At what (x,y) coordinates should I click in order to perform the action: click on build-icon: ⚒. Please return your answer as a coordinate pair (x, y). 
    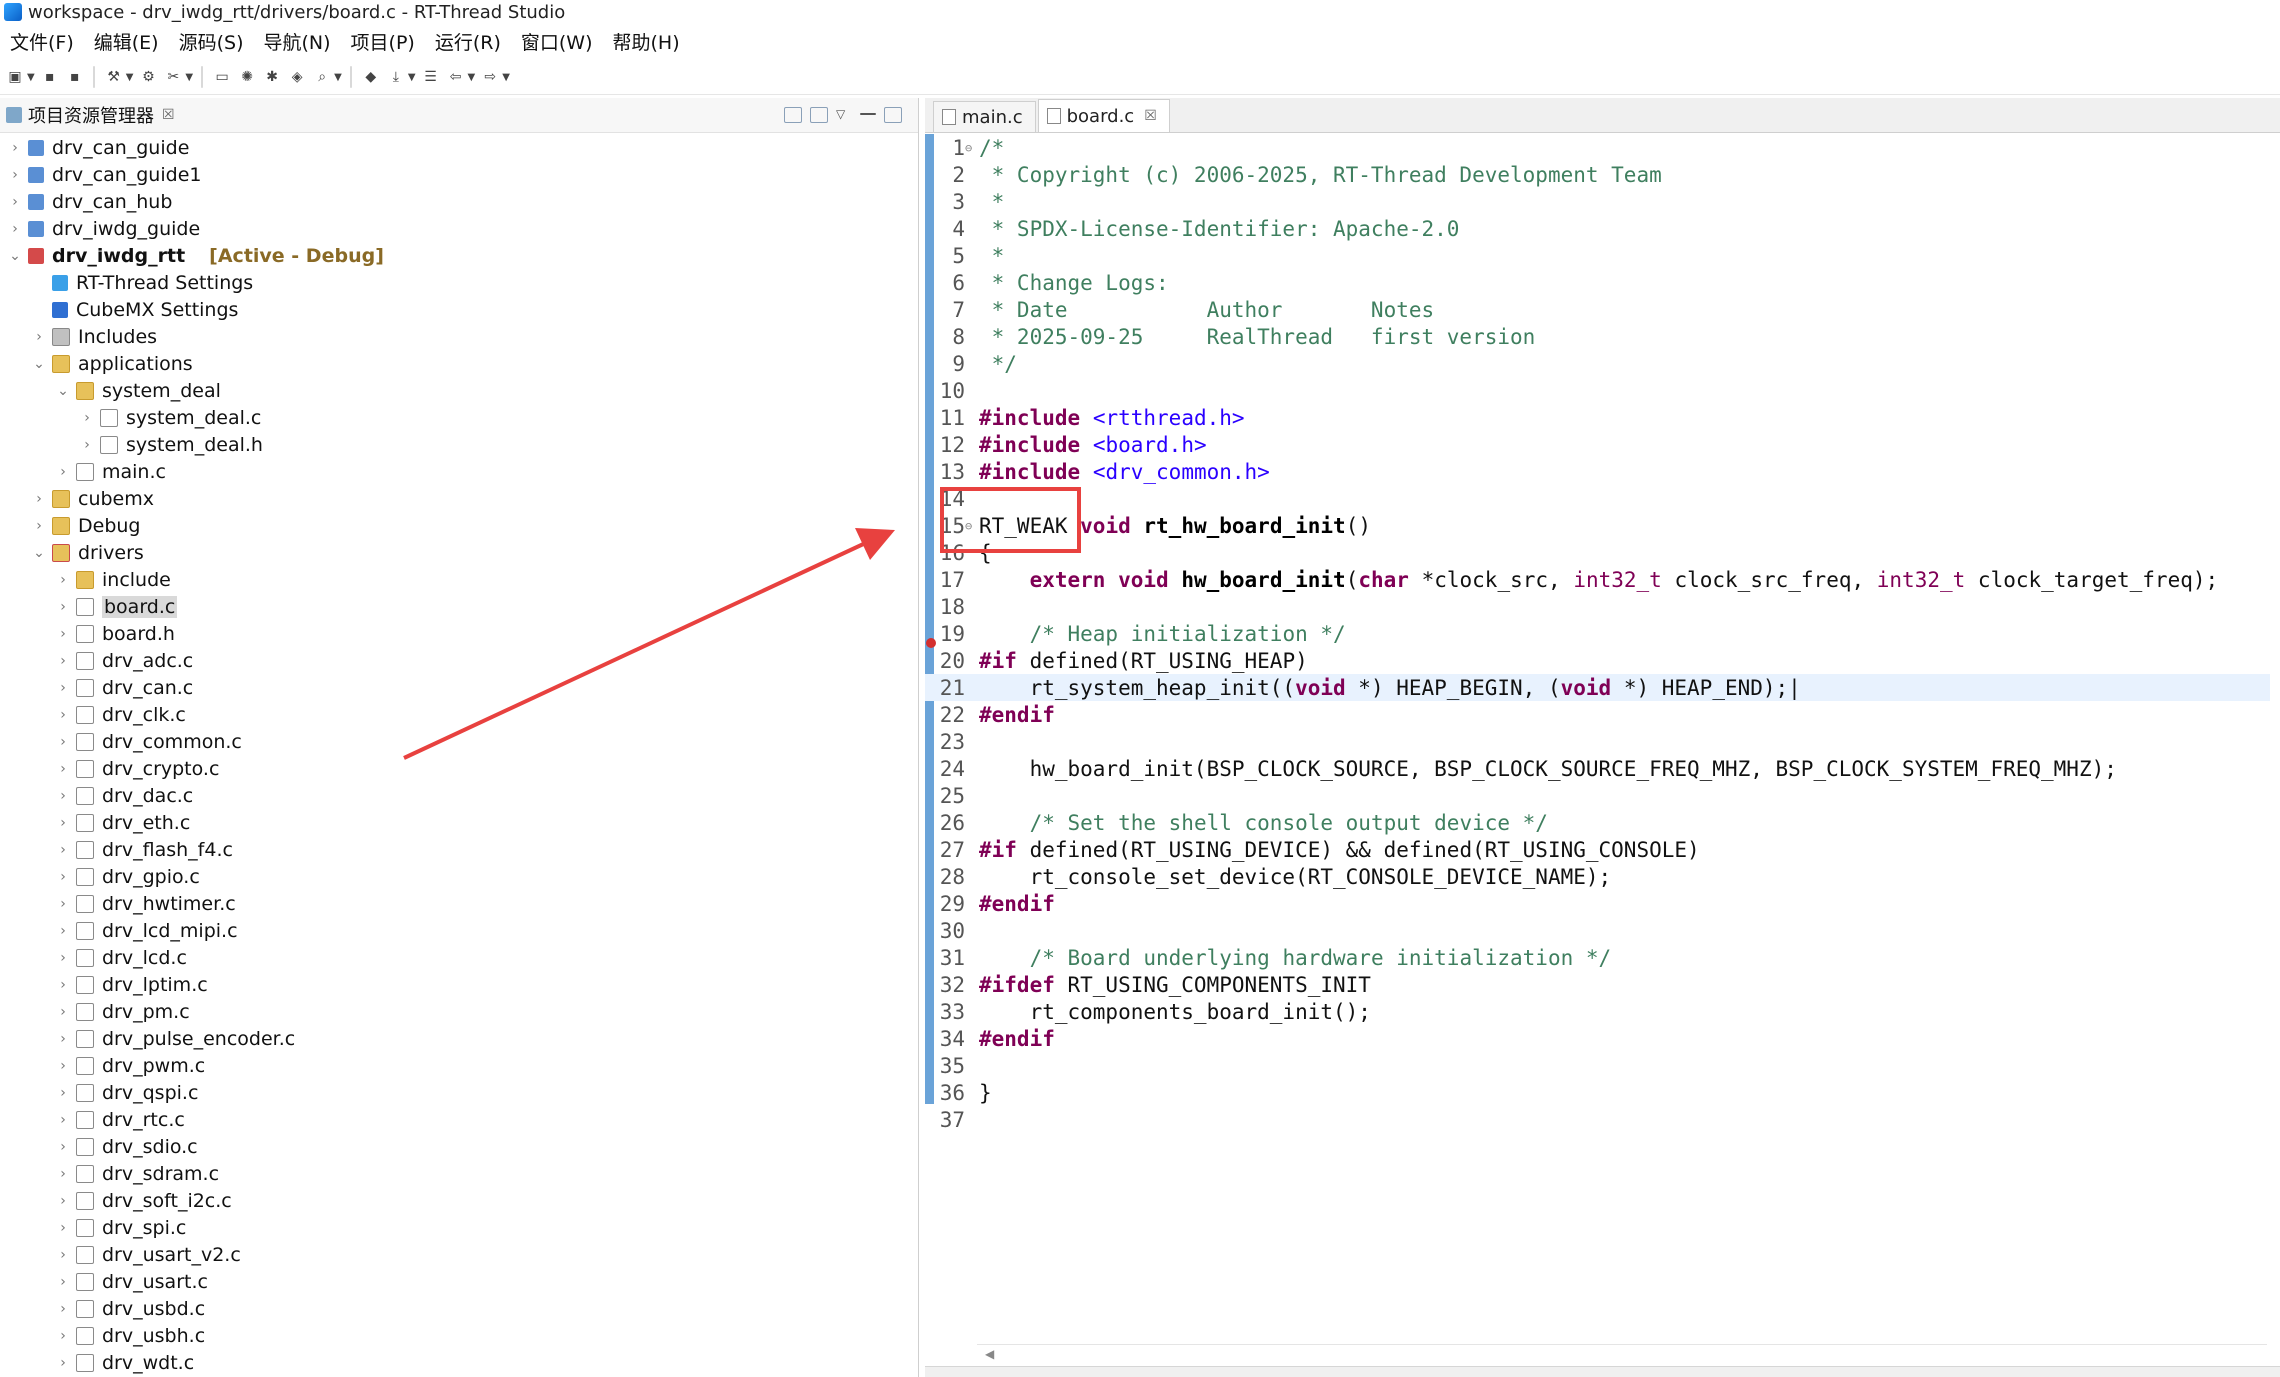
    Looking at the image, I should click on (114, 77).